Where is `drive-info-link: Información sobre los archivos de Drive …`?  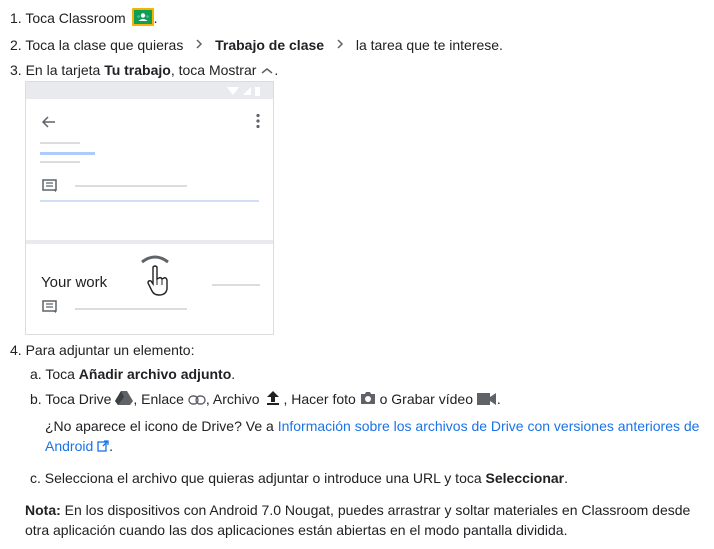
drive-info-link: Información sobre los archivos de Drive … is located at coordinates (489, 426).